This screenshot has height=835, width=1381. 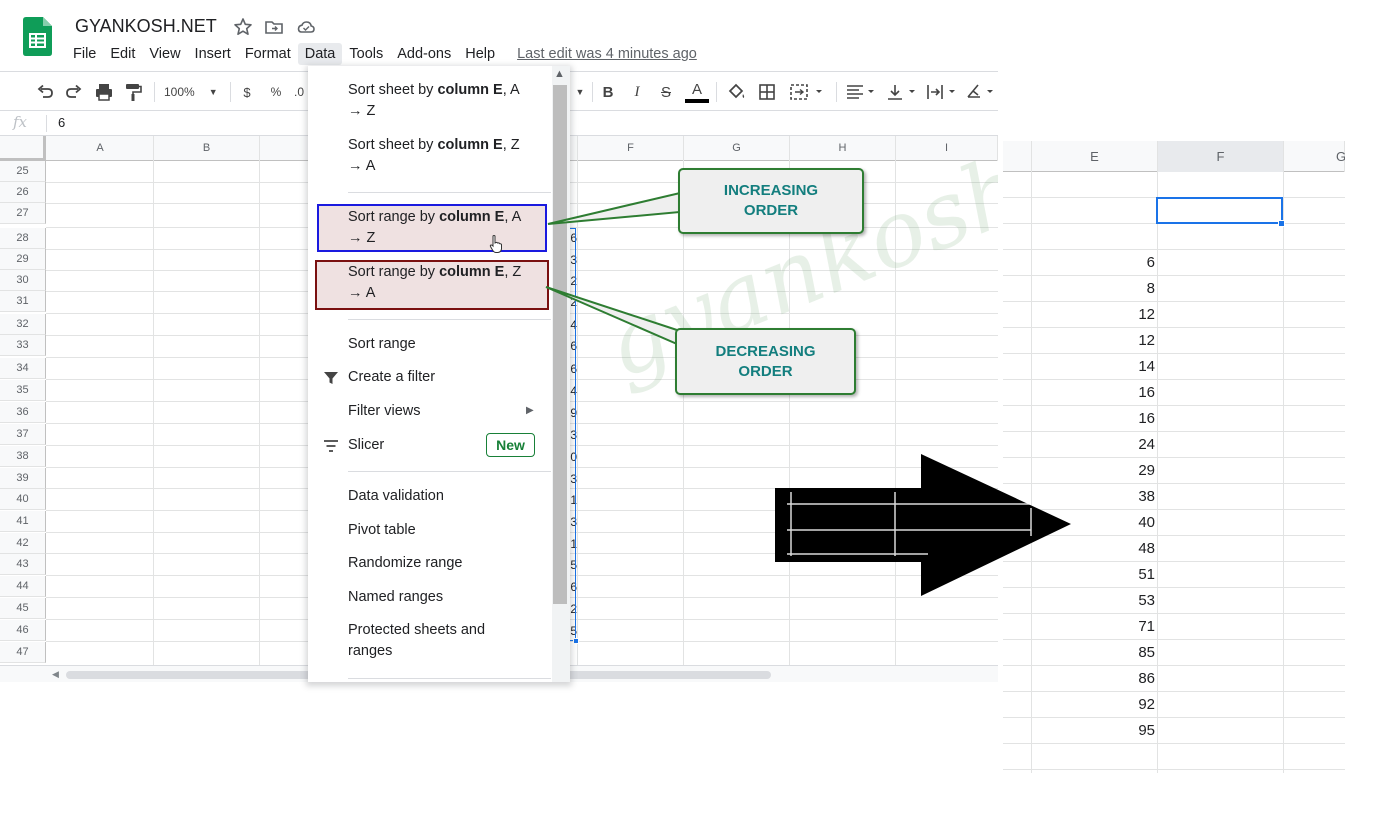 I want to click on row-header: 38, so click(x=23, y=456).